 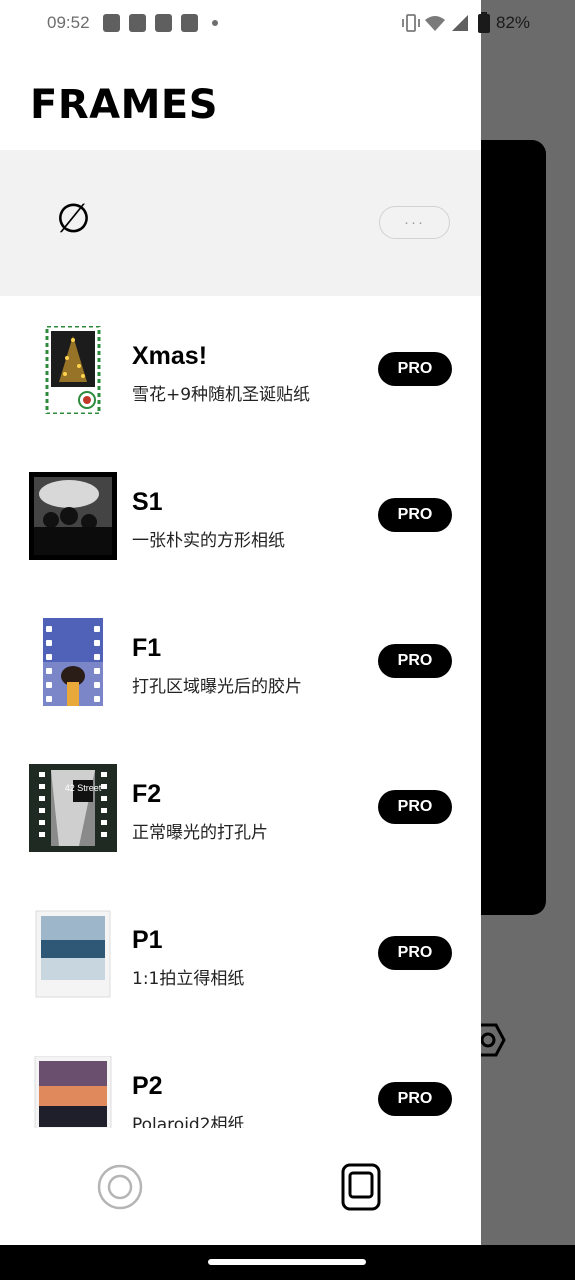 I want to click on signal-icon, so click(x=460, y=23).